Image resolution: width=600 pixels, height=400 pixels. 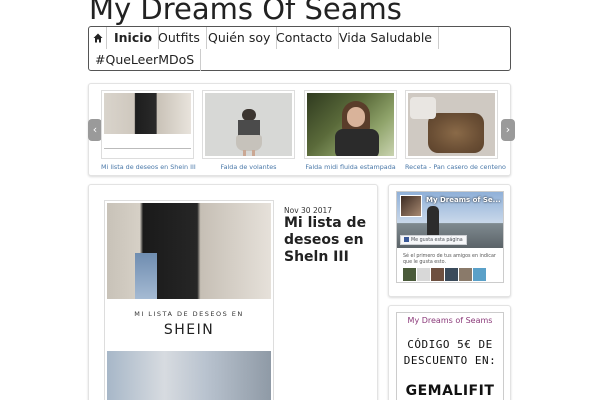 I want to click on facebook-like-button: Me gusta esta página, so click(x=433, y=240).